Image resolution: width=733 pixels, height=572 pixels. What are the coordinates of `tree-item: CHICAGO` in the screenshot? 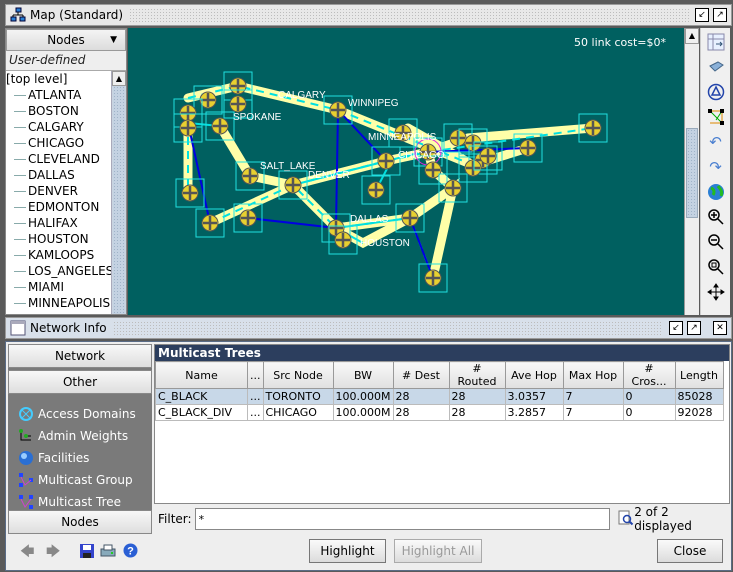 It's located at (59, 143).